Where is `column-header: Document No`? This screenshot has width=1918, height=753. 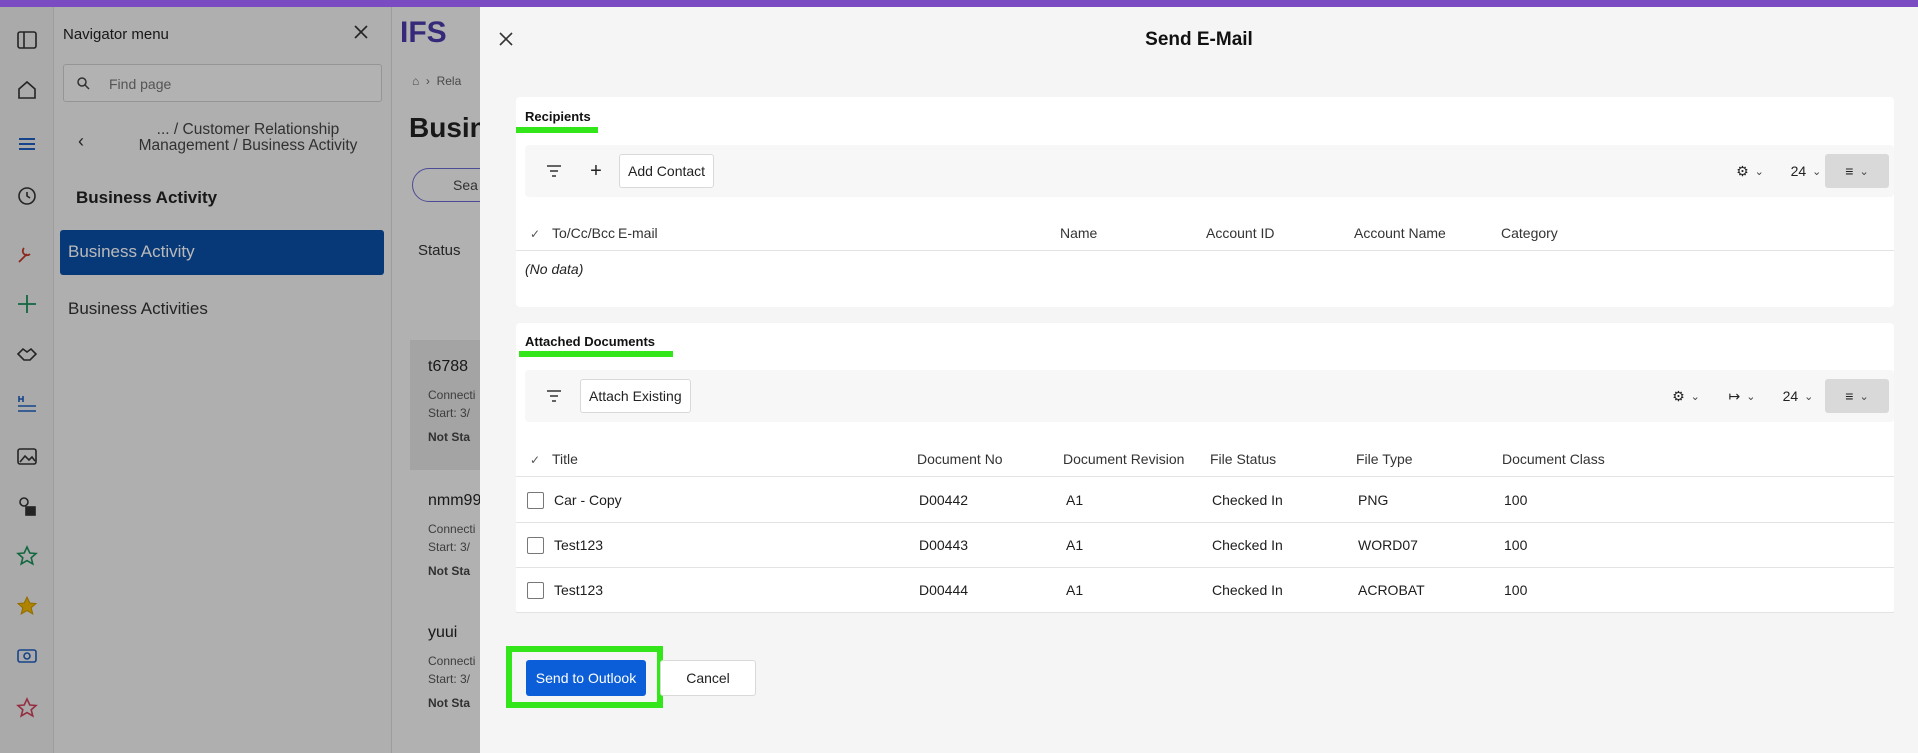 column-header: Document No is located at coordinates (960, 459).